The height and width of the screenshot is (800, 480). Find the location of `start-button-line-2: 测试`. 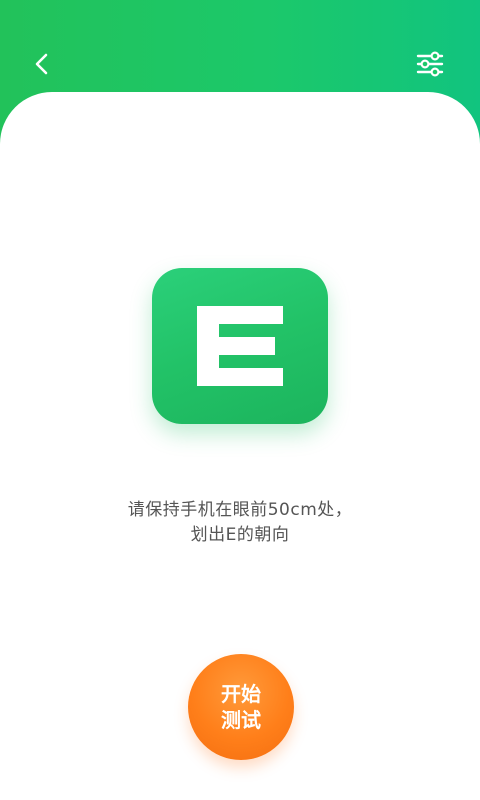

start-button-line-2: 测试 is located at coordinates (241, 720).